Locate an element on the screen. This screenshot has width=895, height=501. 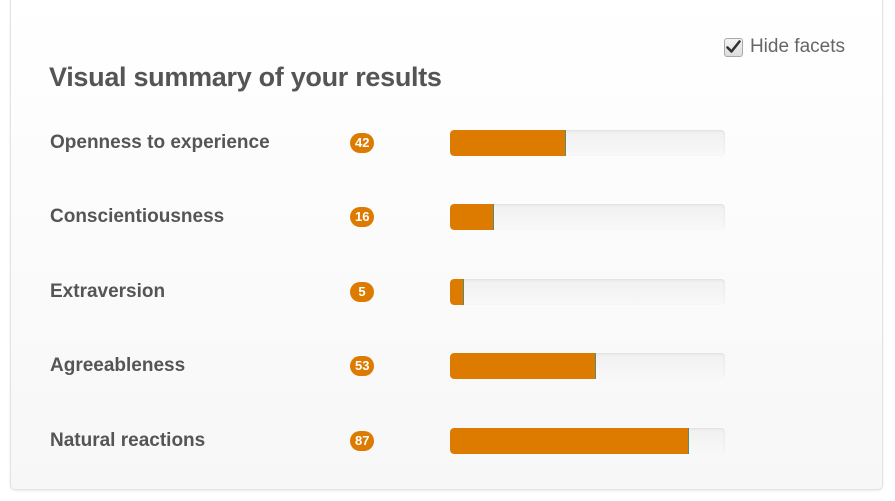
page-title: Visual summary of your results is located at coordinates (245, 77).